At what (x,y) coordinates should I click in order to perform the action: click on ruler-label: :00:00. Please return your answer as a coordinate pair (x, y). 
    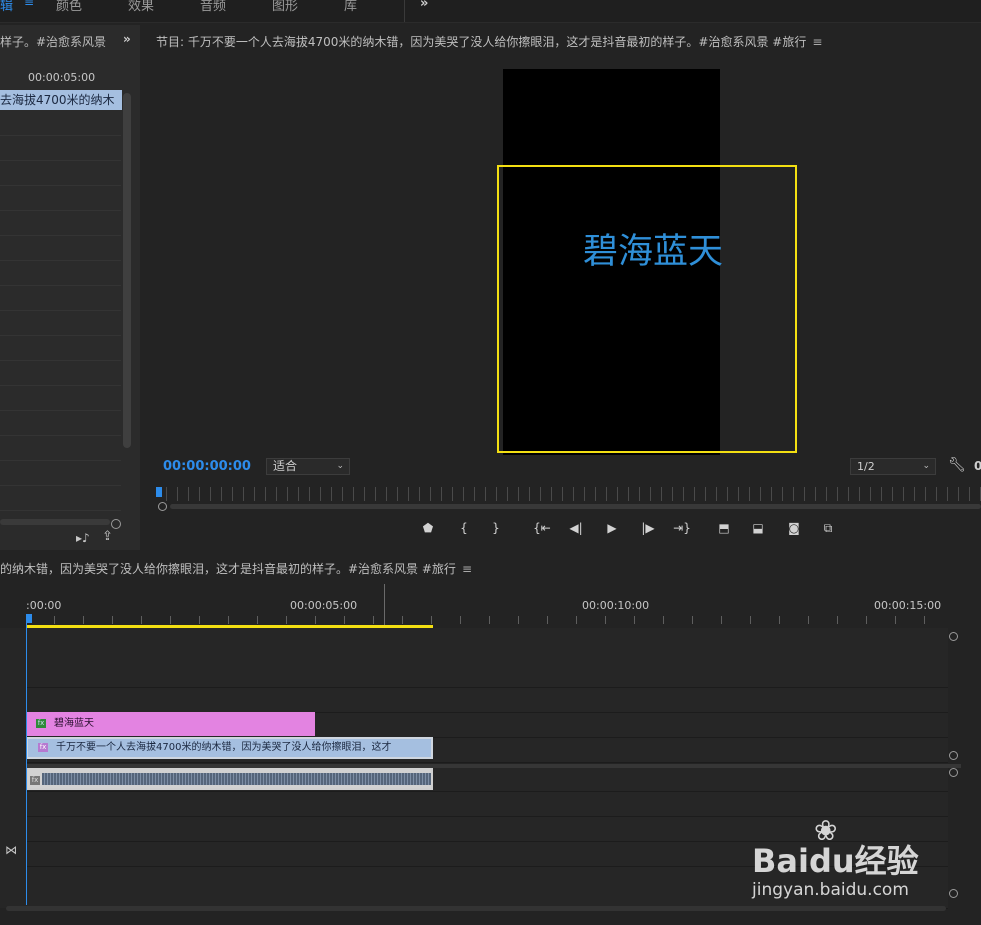
    Looking at the image, I should click on (44, 605).